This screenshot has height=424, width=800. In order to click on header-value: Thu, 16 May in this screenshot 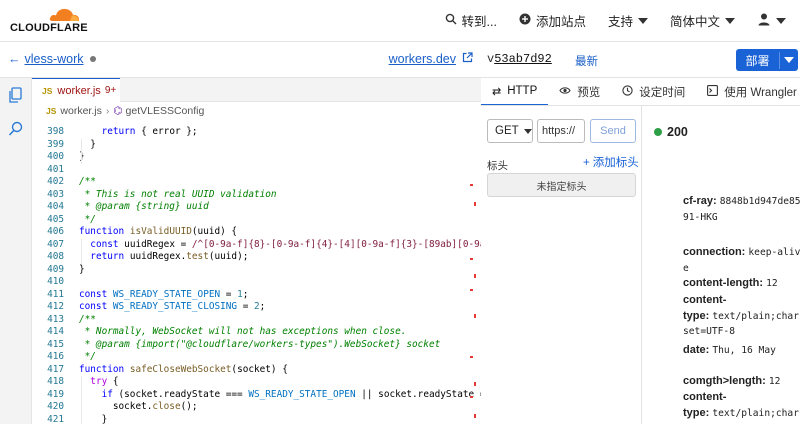, I will do `click(744, 350)`.